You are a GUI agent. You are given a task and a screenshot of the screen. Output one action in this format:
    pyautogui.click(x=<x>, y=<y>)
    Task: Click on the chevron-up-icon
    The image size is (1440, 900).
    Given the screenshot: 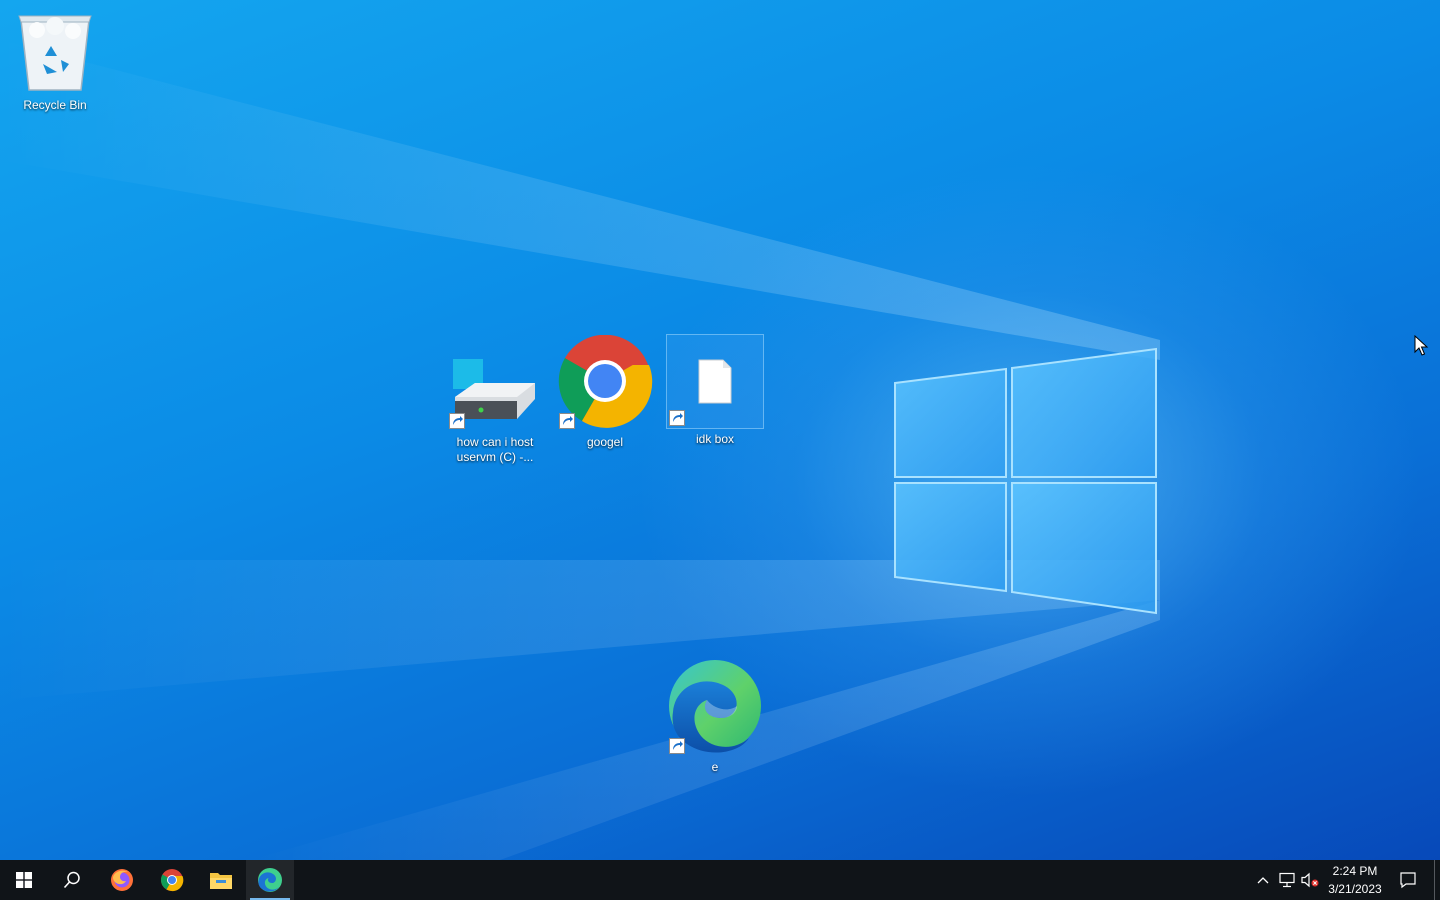 What is the action you would take?
    pyautogui.click(x=1263, y=880)
    